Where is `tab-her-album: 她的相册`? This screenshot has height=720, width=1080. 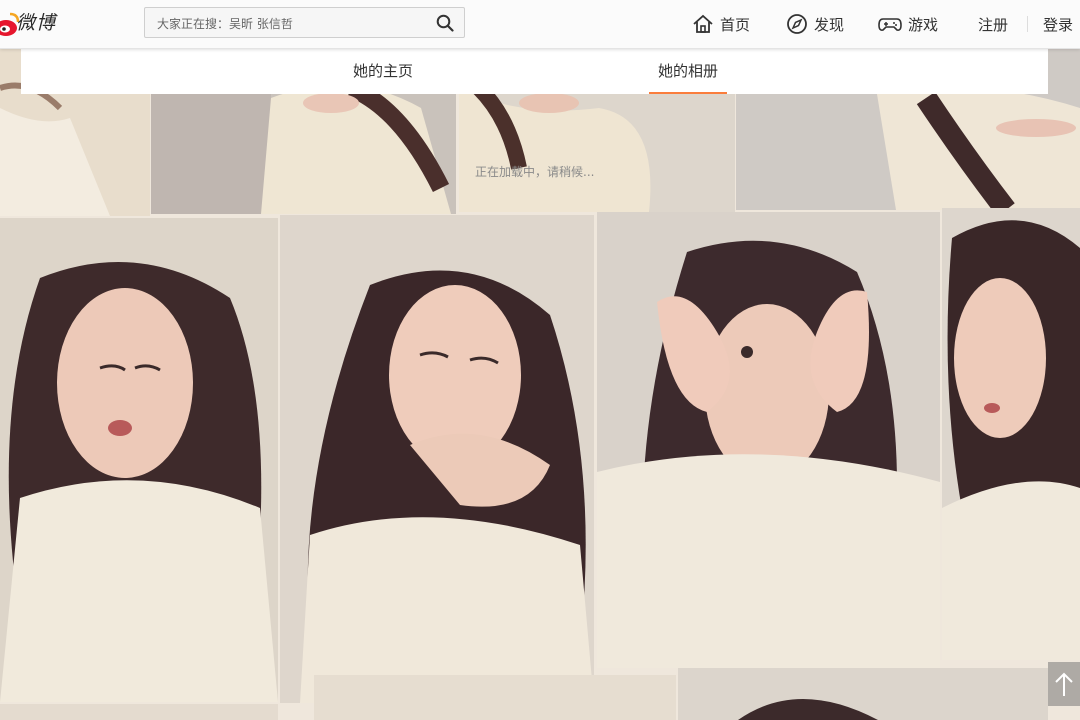
tab-her-album: 她的相册 is located at coordinates (688, 71).